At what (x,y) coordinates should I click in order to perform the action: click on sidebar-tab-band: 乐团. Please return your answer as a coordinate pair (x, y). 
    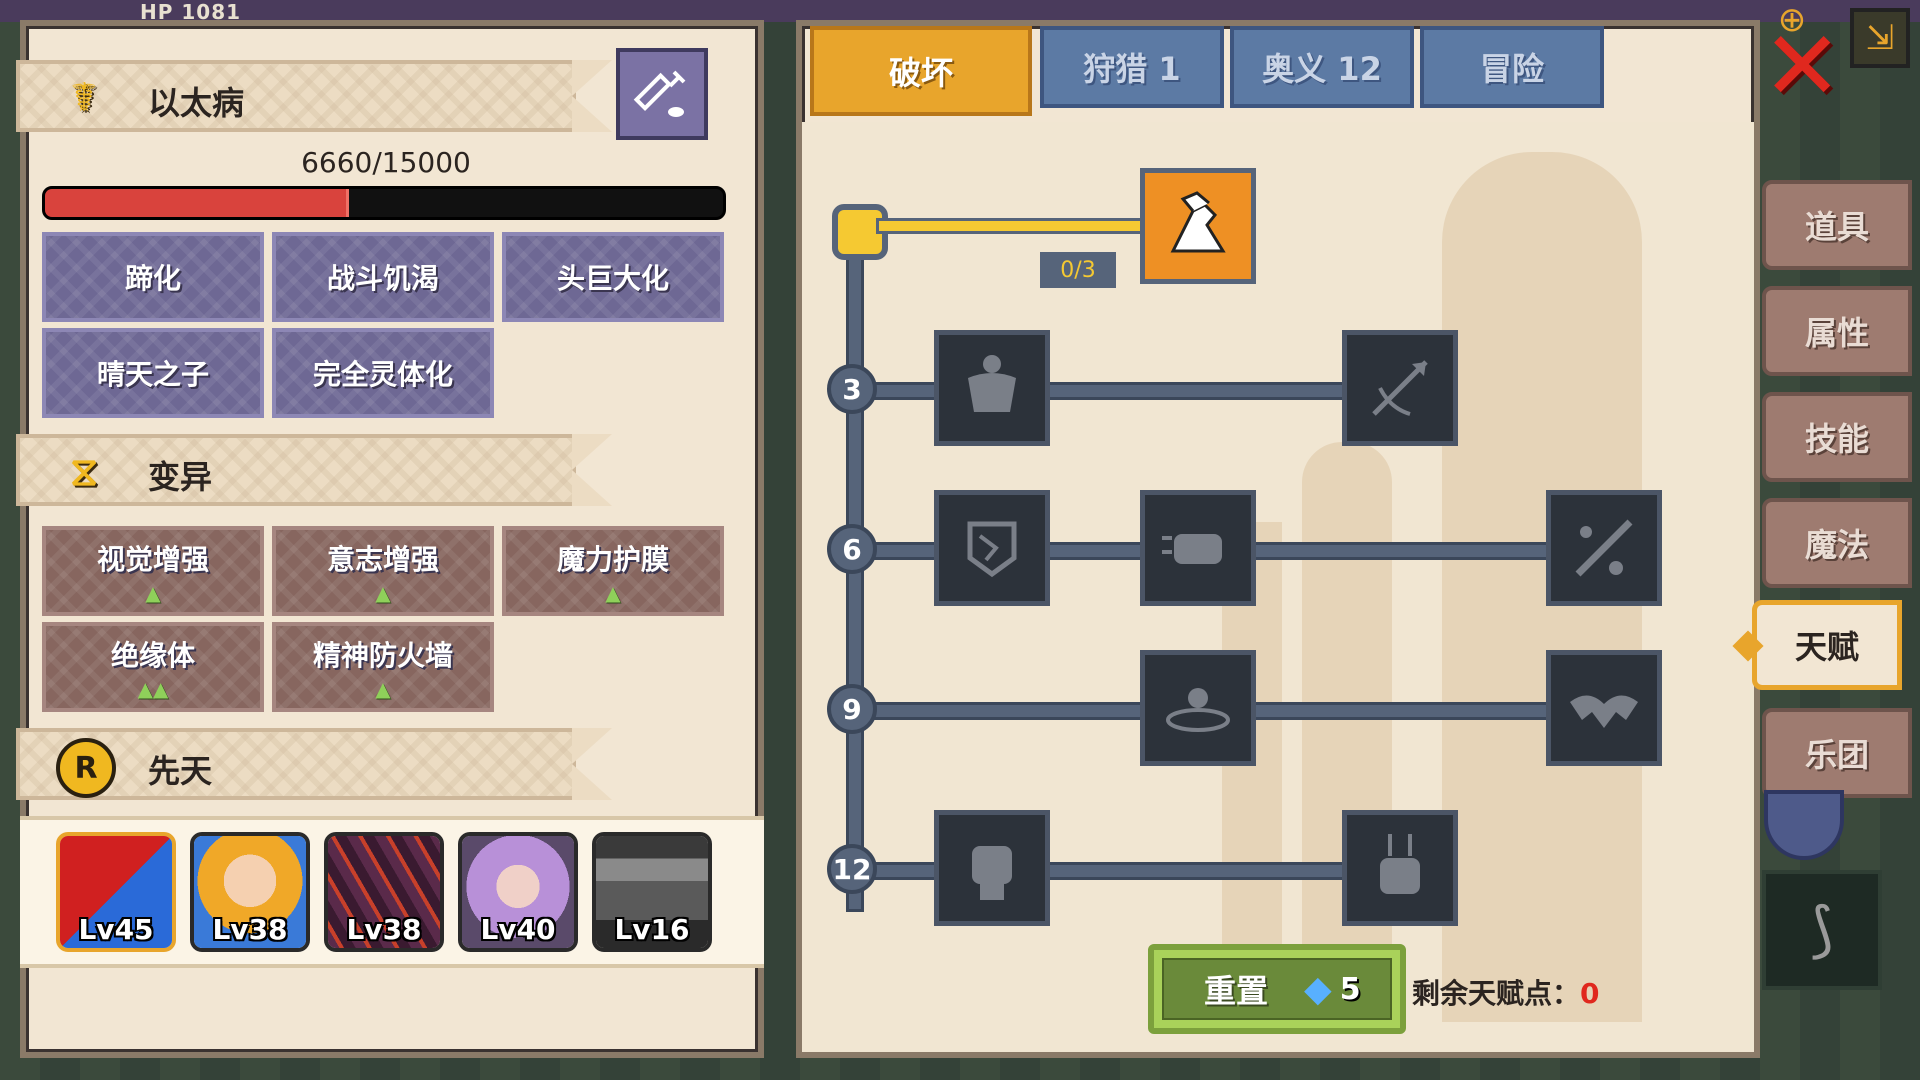
    Looking at the image, I should click on (1837, 753).